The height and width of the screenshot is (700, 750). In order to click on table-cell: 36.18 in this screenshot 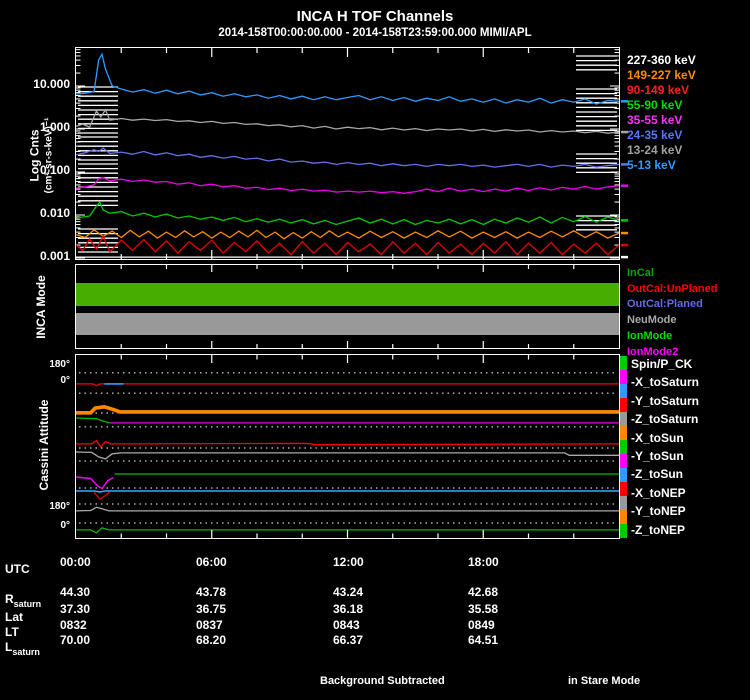, I will do `click(348, 609)`.